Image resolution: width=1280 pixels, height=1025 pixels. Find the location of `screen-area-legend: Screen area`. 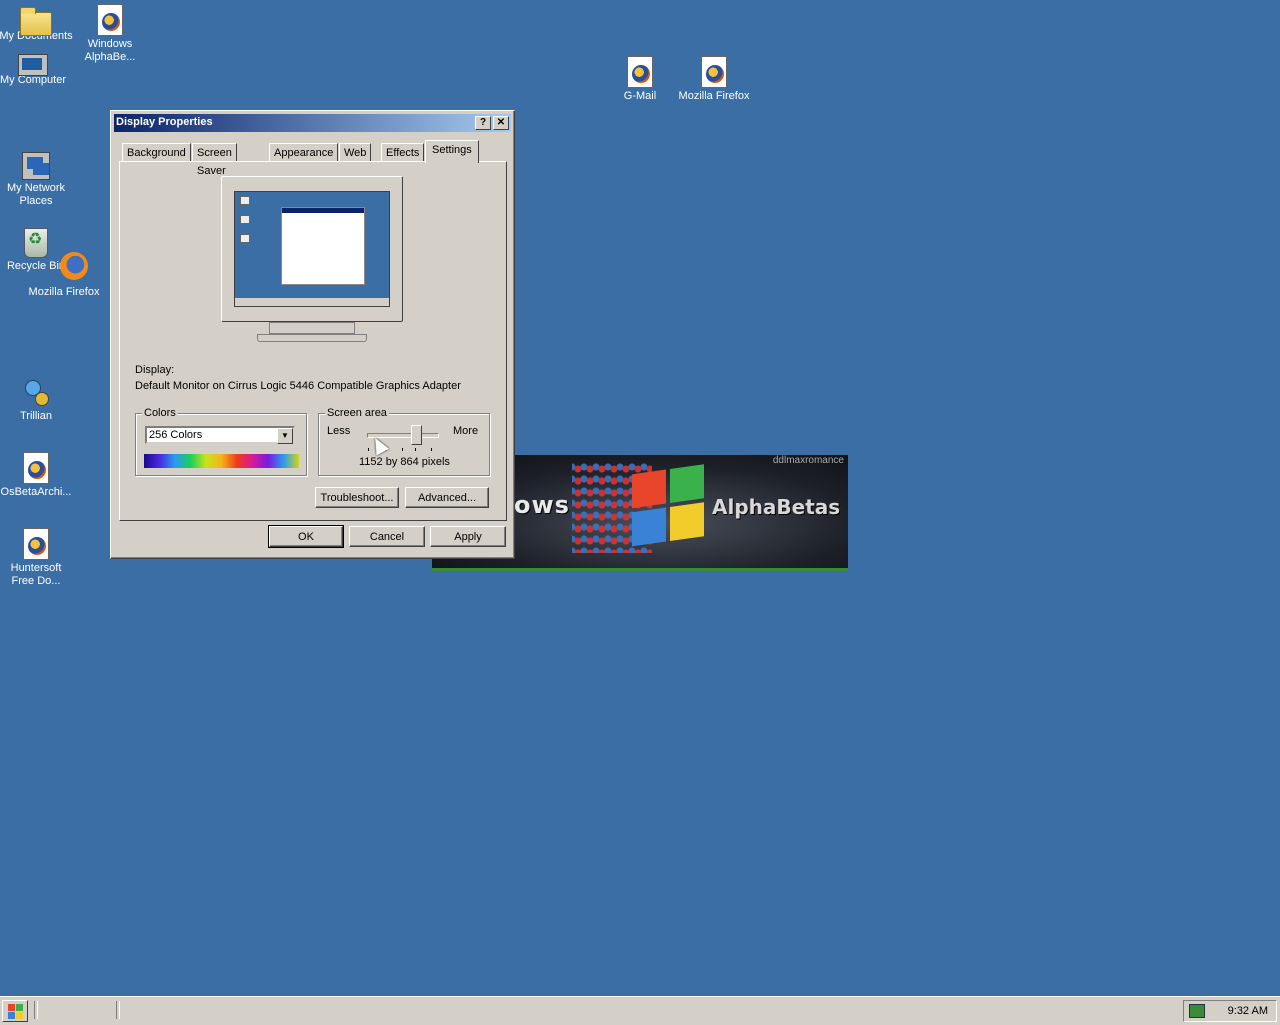

screen-area-legend: Screen area is located at coordinates (357, 413).